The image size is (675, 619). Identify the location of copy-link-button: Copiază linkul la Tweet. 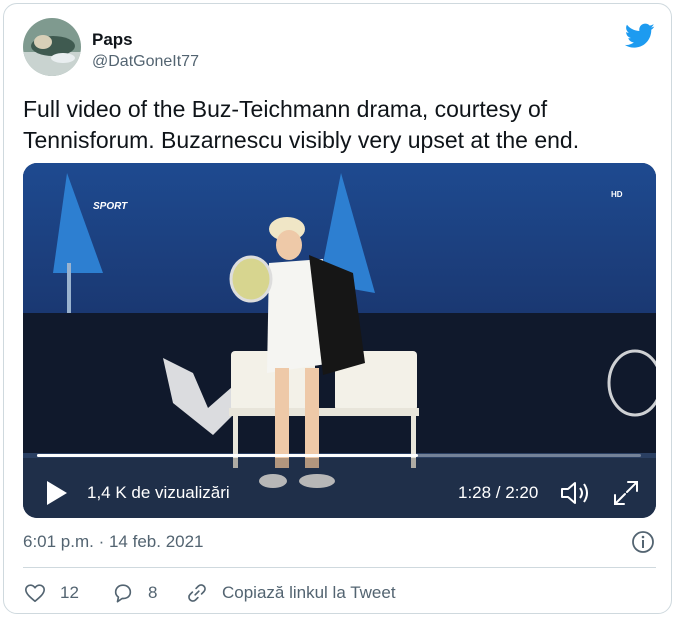
(291, 593).